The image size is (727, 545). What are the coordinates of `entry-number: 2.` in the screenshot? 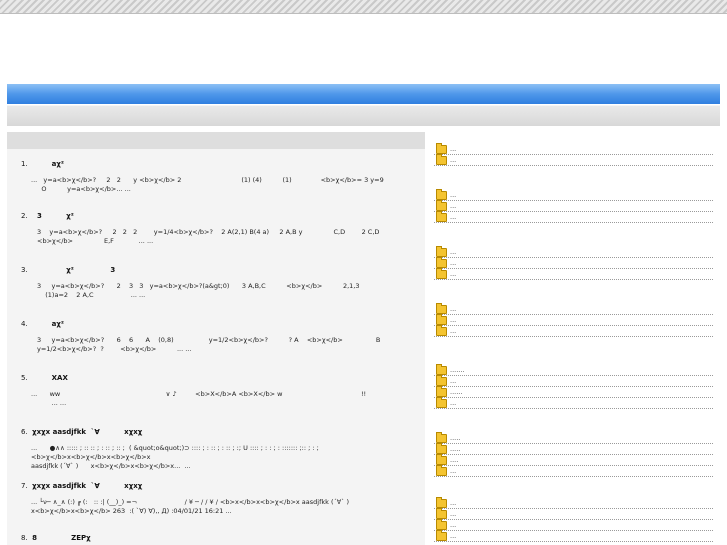 It's located at (27, 216).